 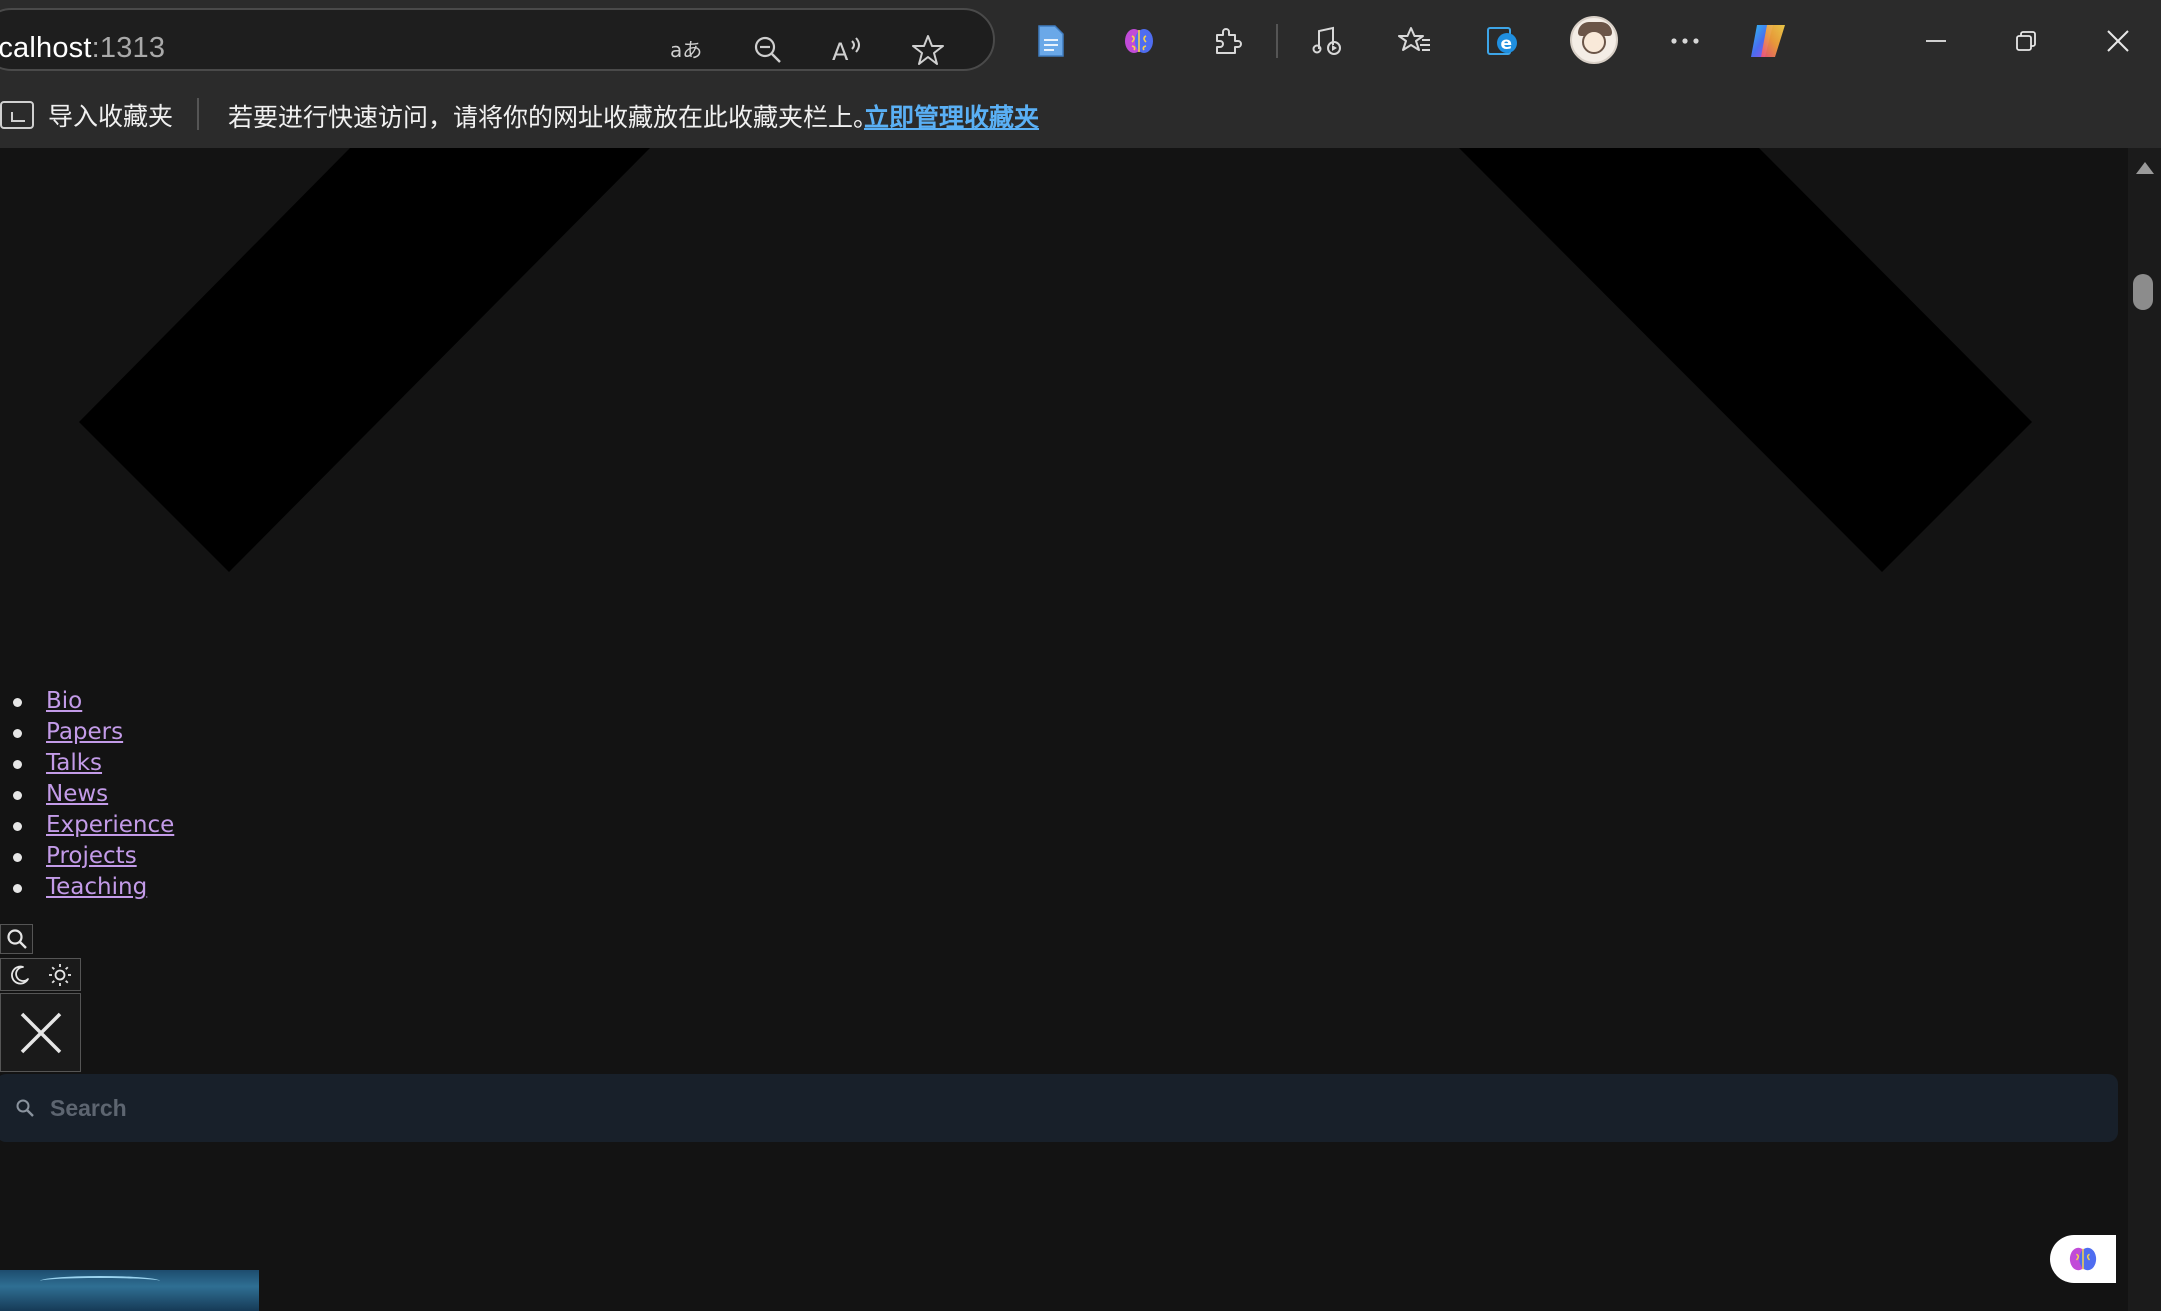 What do you see at coordinates (1685, 41) in the screenshot?
I see `more-icon` at bounding box center [1685, 41].